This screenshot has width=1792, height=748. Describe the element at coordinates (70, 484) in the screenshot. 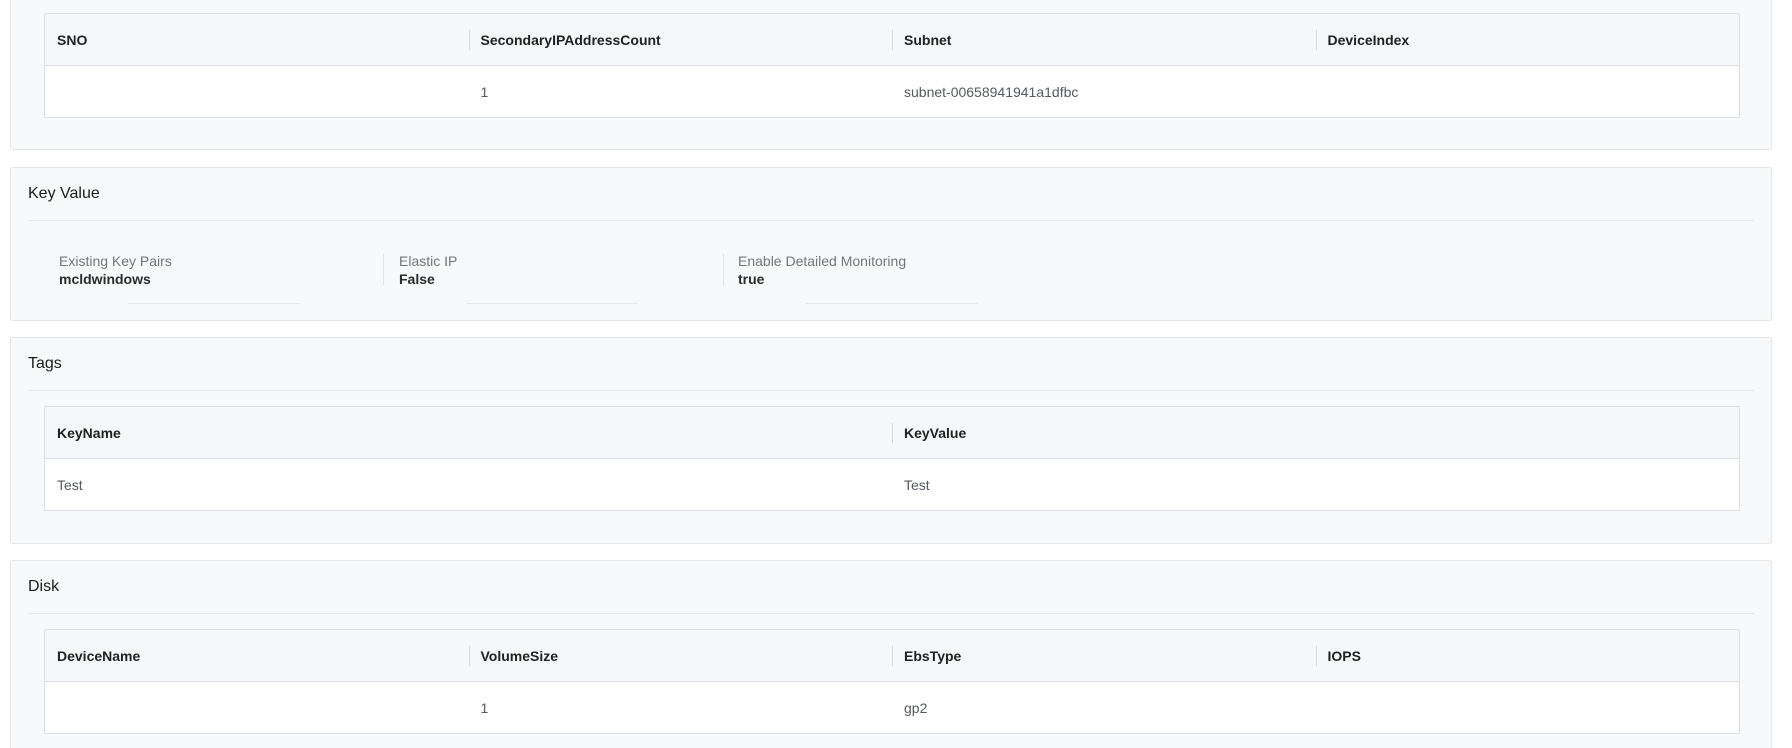

I see `cell-key-name: Test` at that location.